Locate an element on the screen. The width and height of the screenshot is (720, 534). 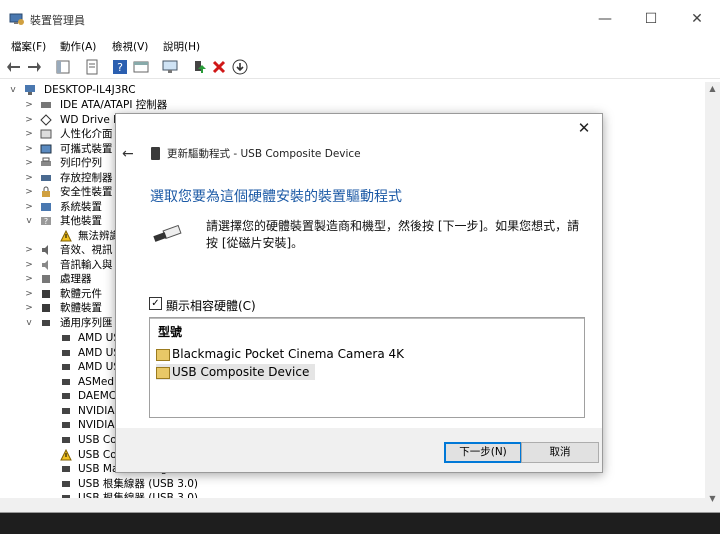
show-hide-tree-icon is located at coordinates (63, 67).